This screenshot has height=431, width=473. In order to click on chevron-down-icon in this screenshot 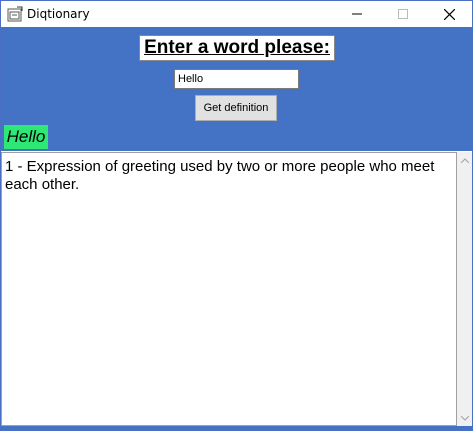, I will do `click(464, 418)`.